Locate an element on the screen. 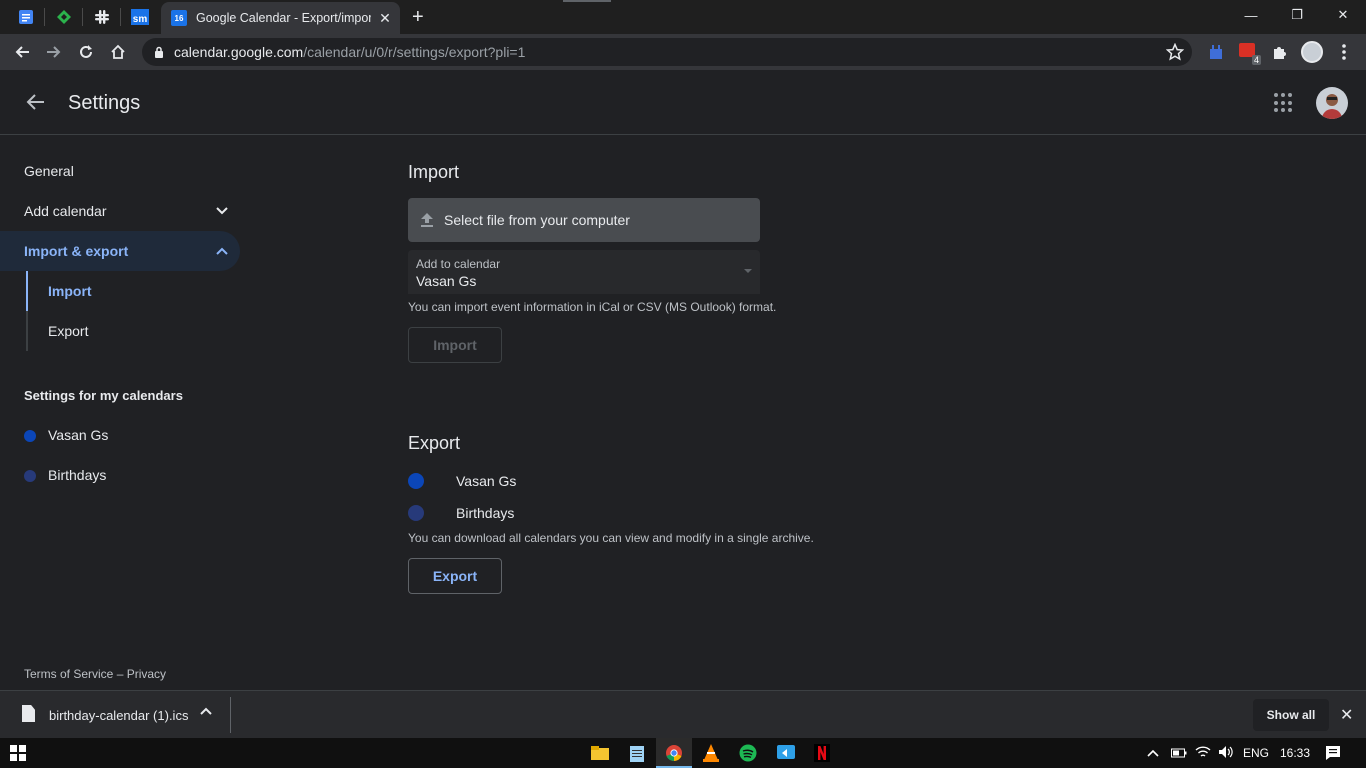 Image resolution: width=1366 pixels, height=768 pixels. window-controls: — ❐ ✕ is located at coordinates (1297, 15).